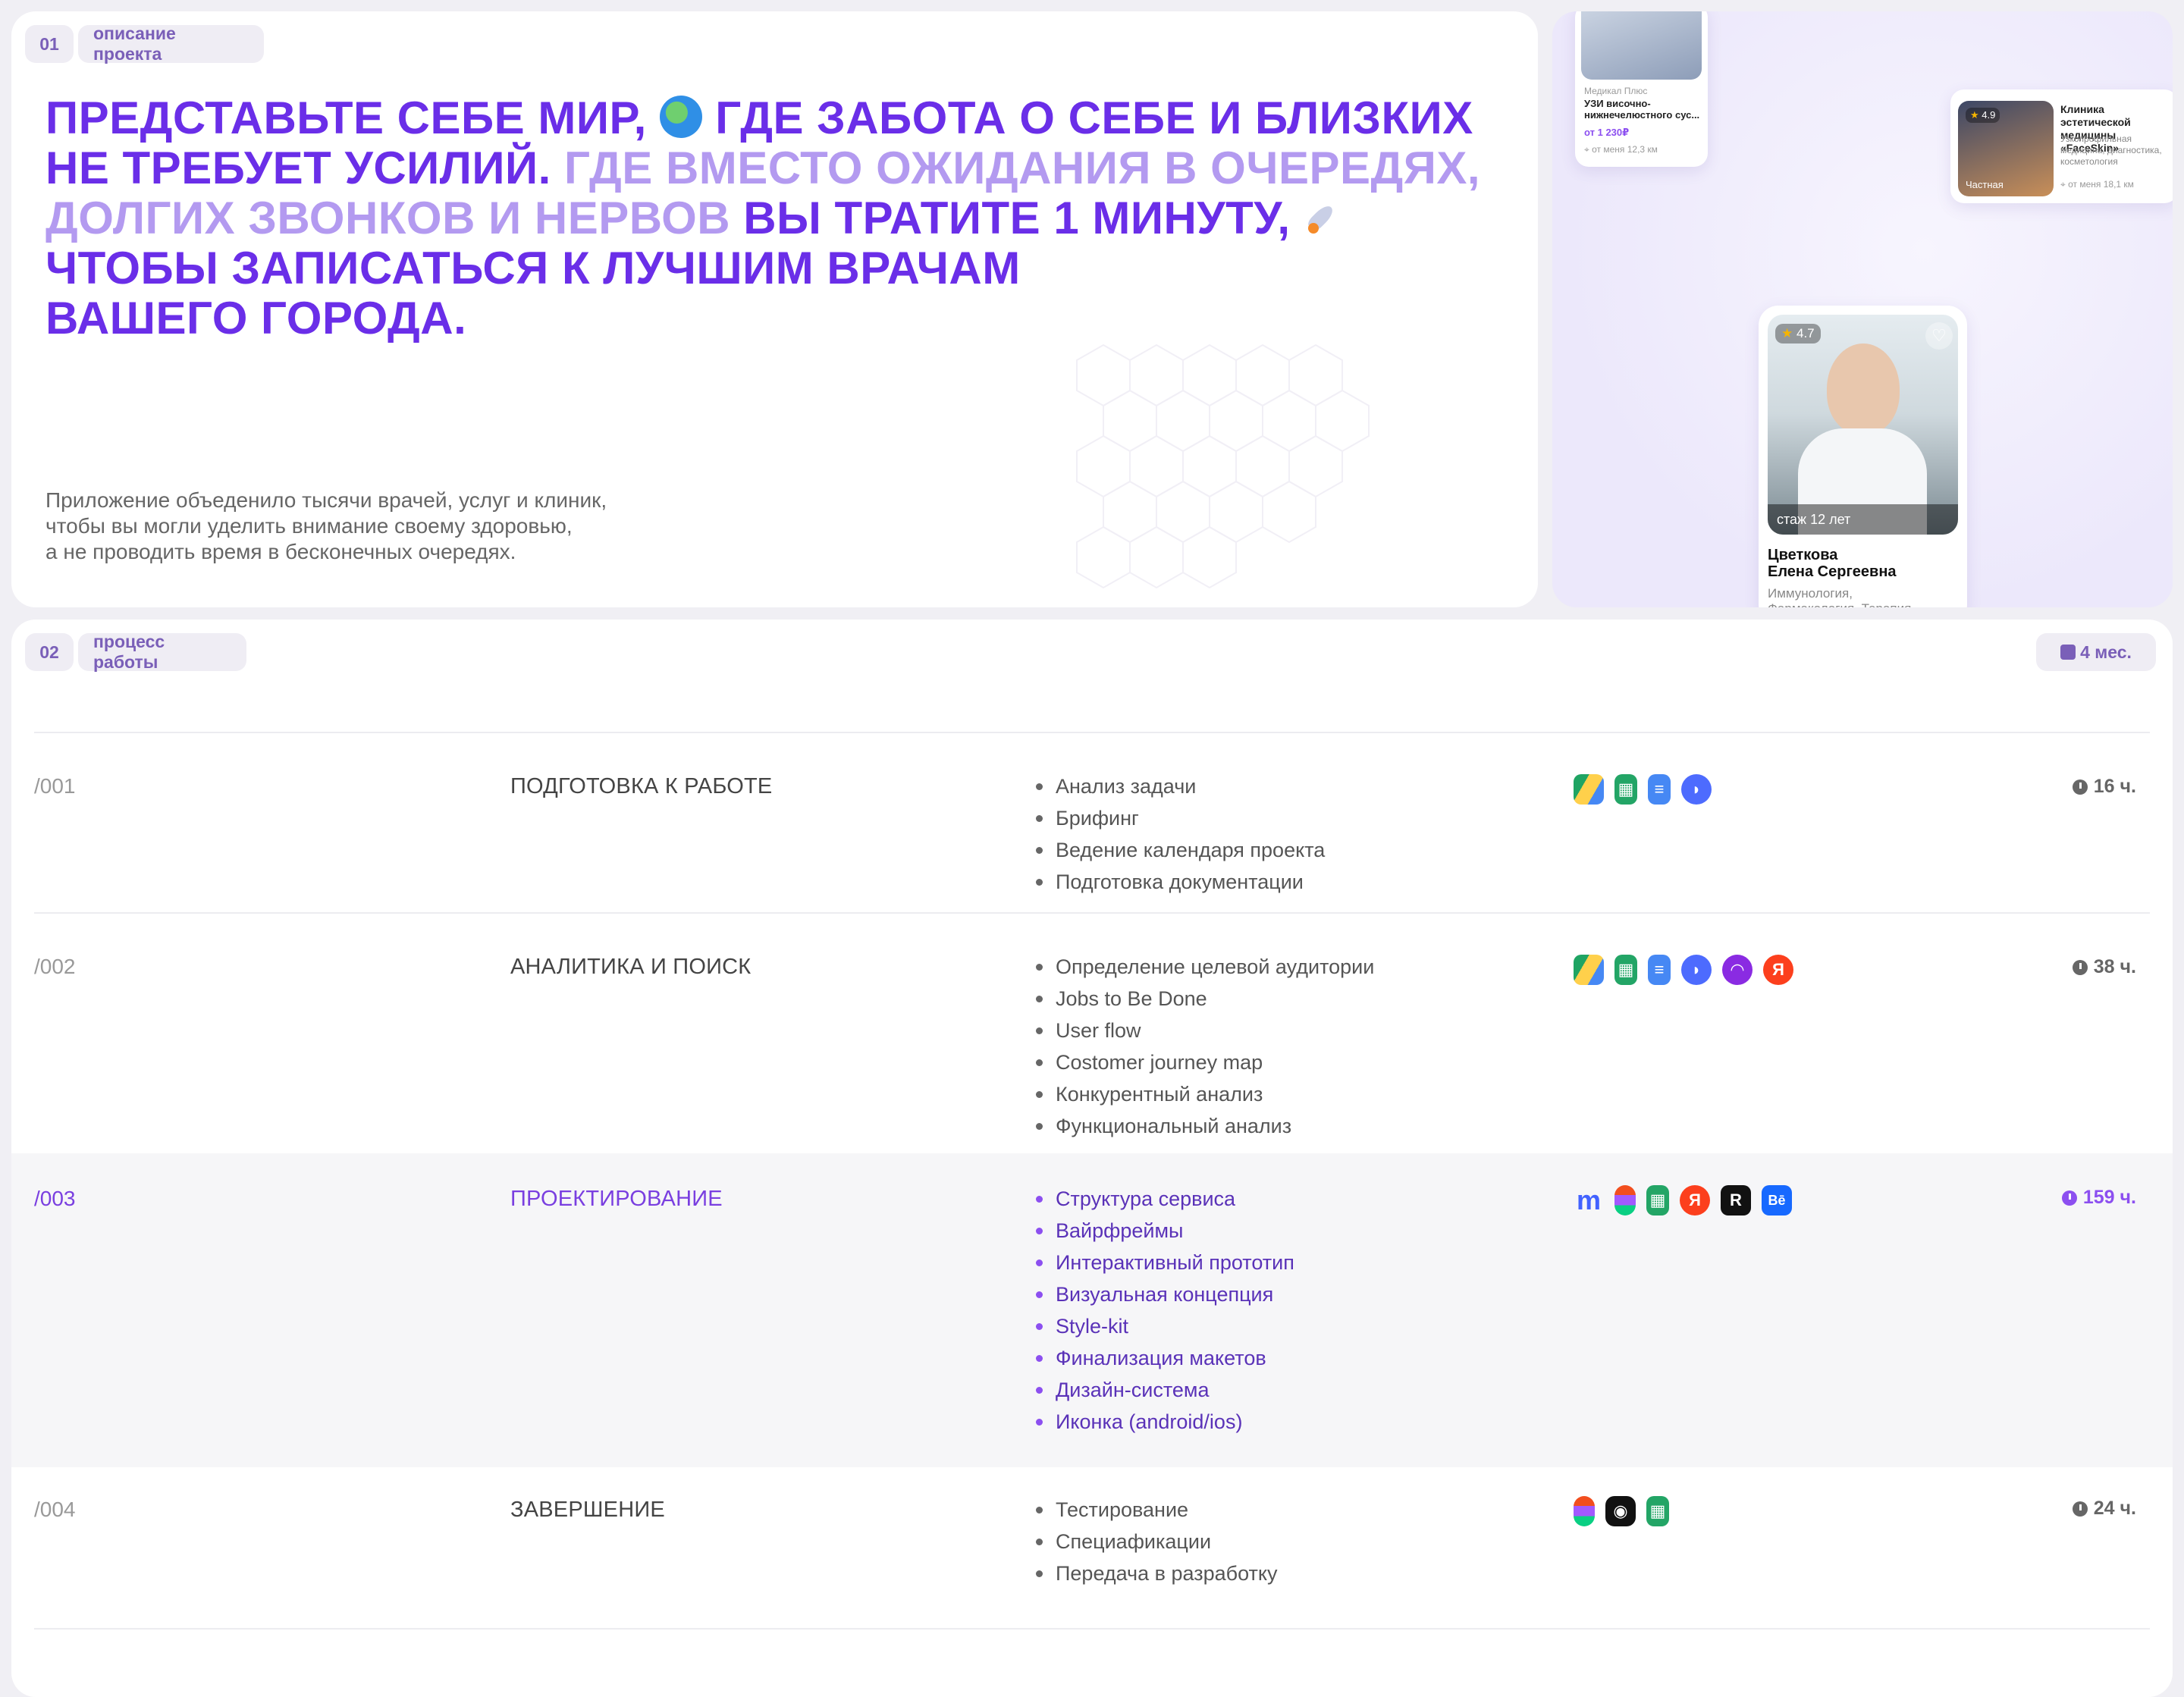 This screenshot has width=2184, height=1697. What do you see at coordinates (1179, 786) in the screenshot?
I see `task-item: Анализ задачи` at bounding box center [1179, 786].